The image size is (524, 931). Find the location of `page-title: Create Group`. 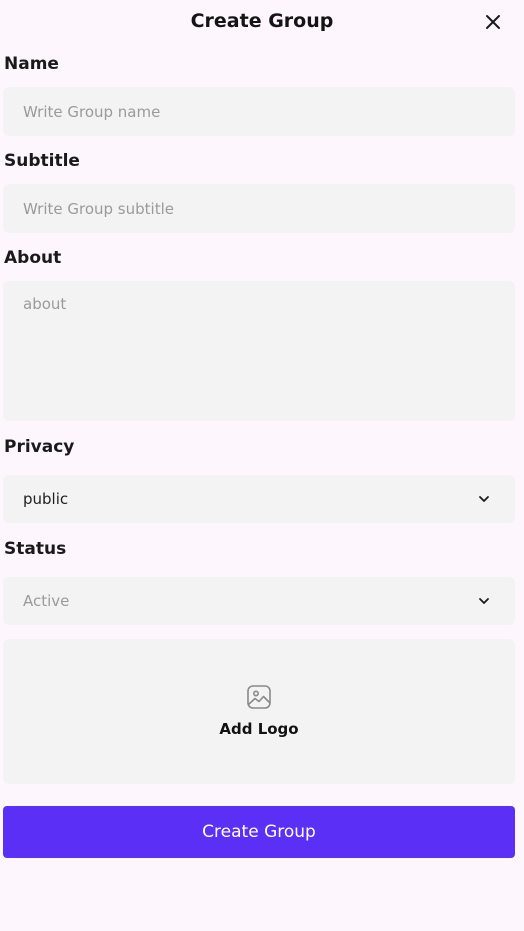

page-title: Create Group is located at coordinates (262, 21).